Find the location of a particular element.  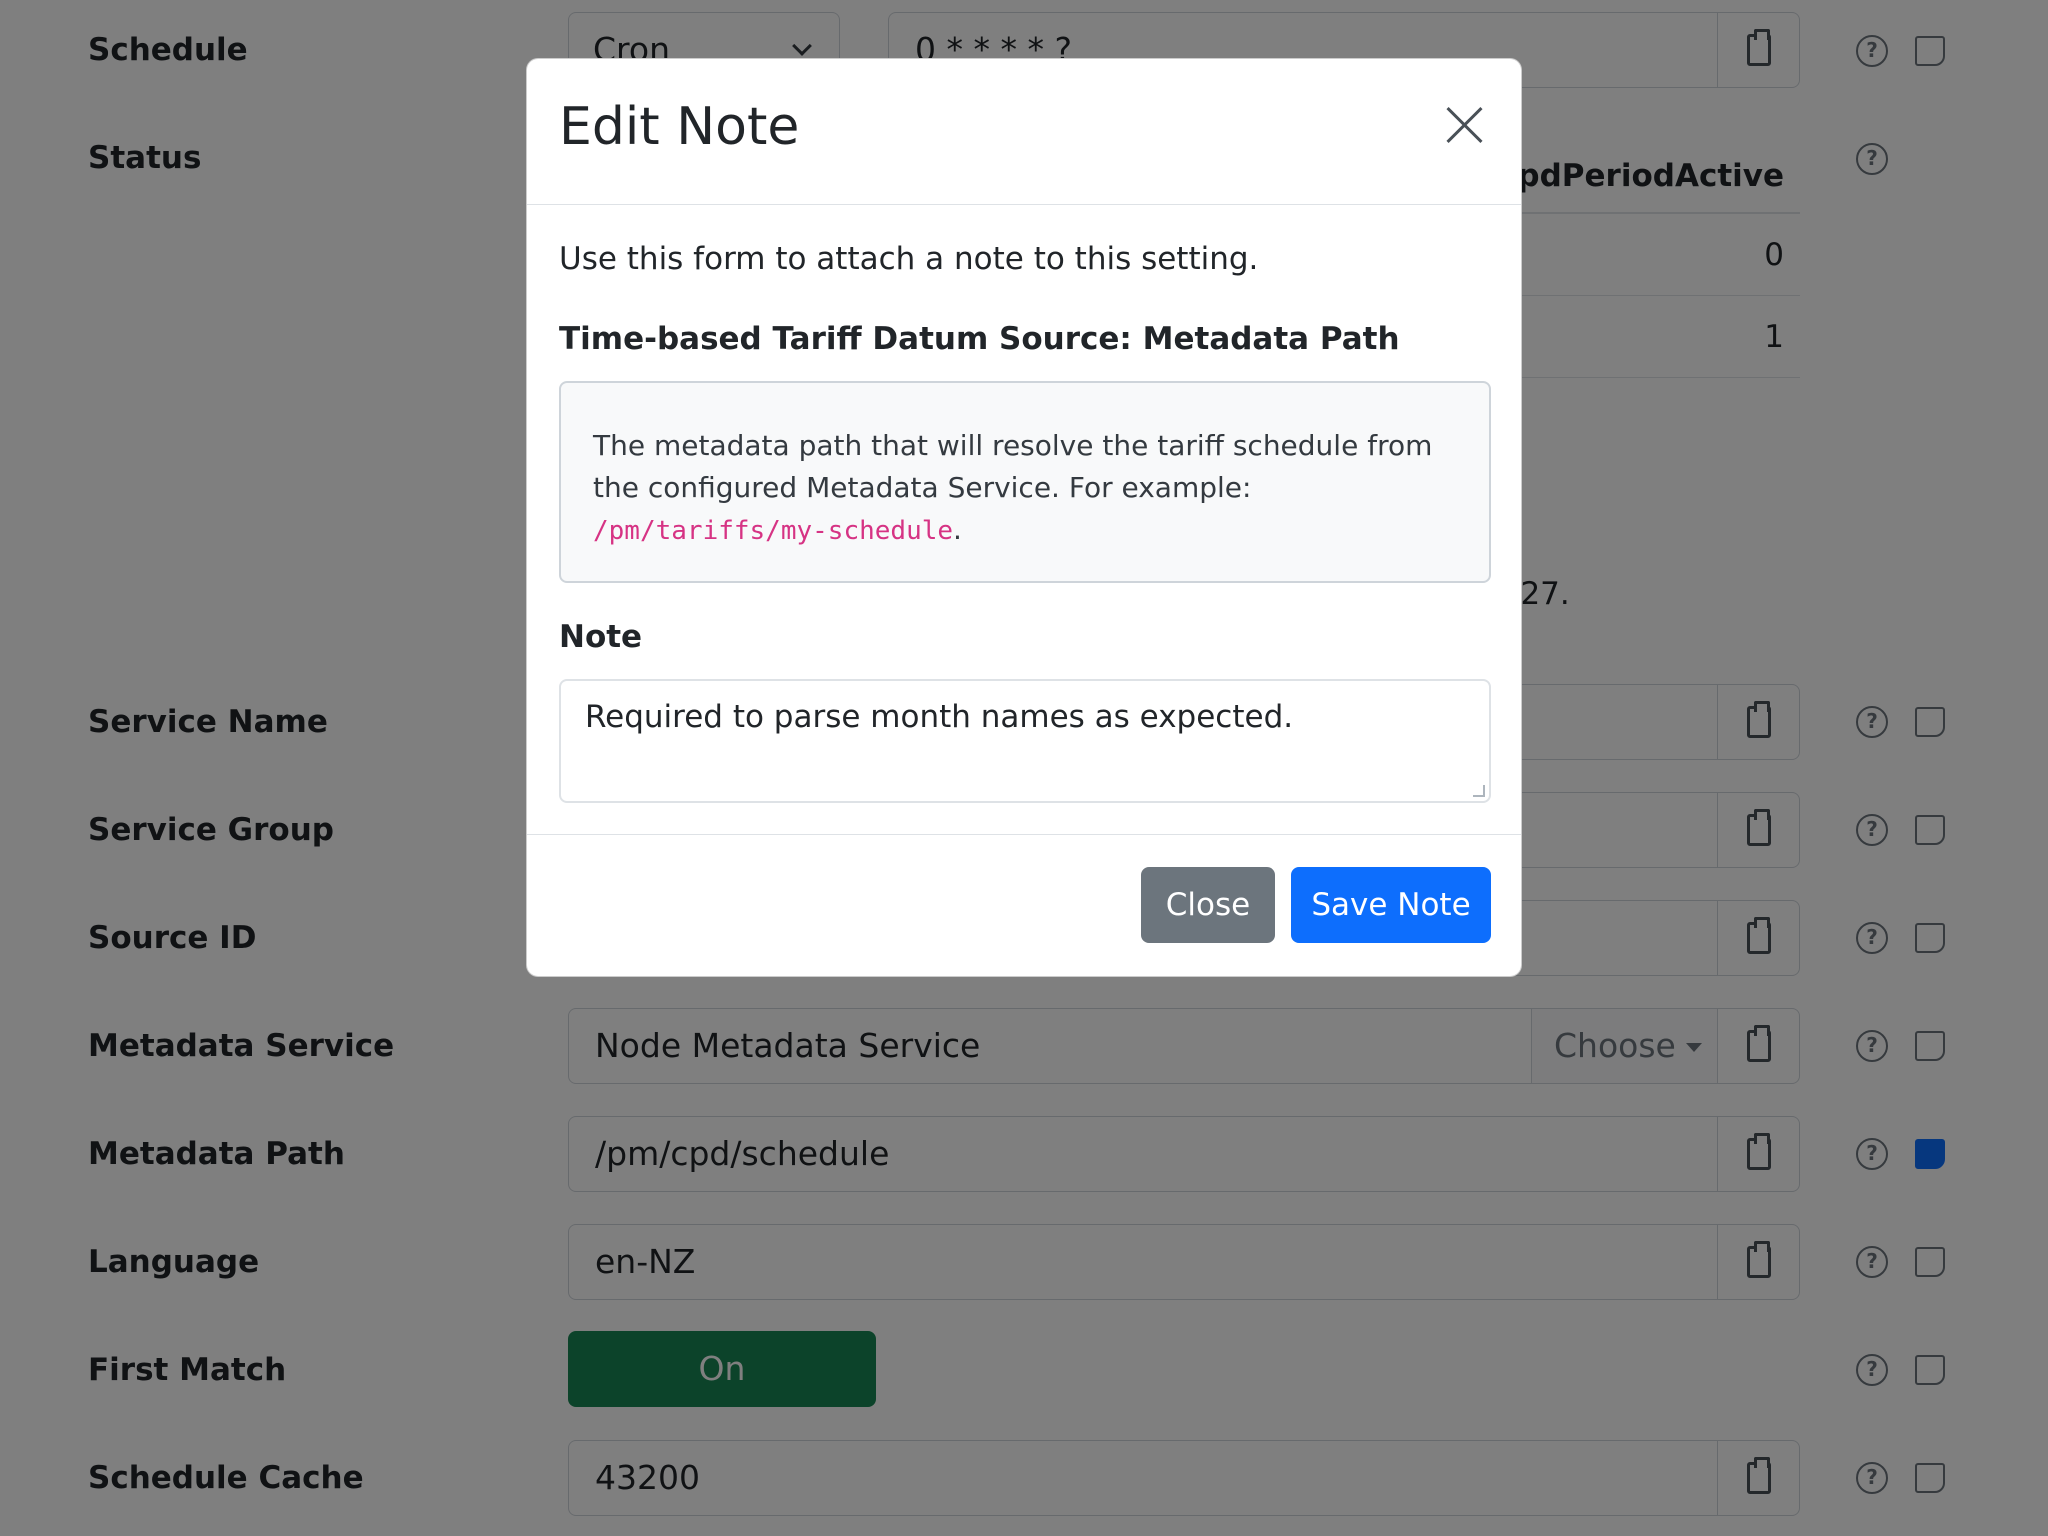

close-button: Close is located at coordinates (1208, 905).